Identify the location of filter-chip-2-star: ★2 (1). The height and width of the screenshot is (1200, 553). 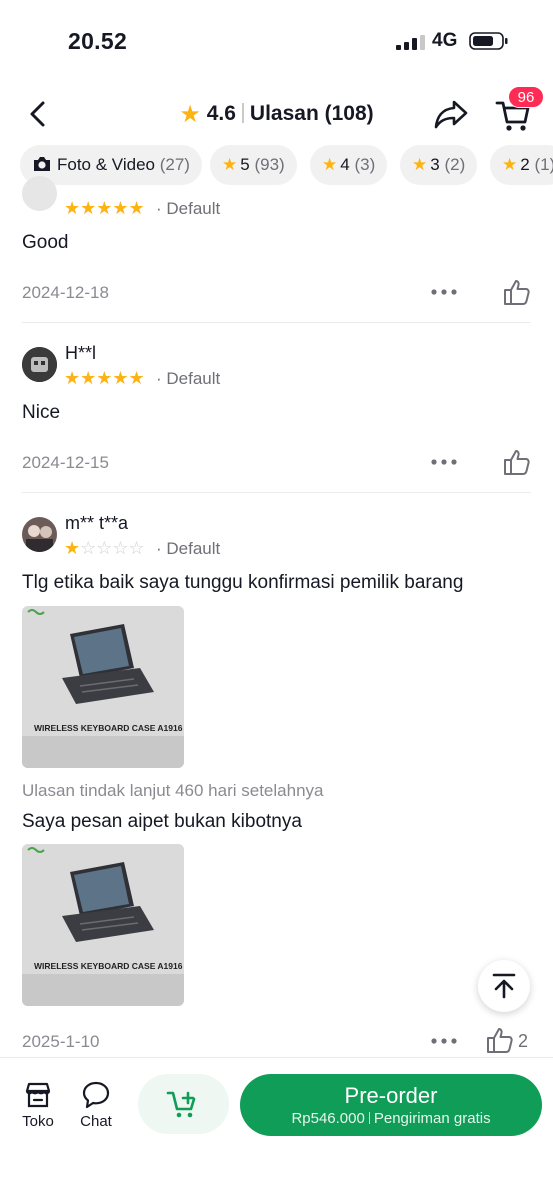
(521, 165).